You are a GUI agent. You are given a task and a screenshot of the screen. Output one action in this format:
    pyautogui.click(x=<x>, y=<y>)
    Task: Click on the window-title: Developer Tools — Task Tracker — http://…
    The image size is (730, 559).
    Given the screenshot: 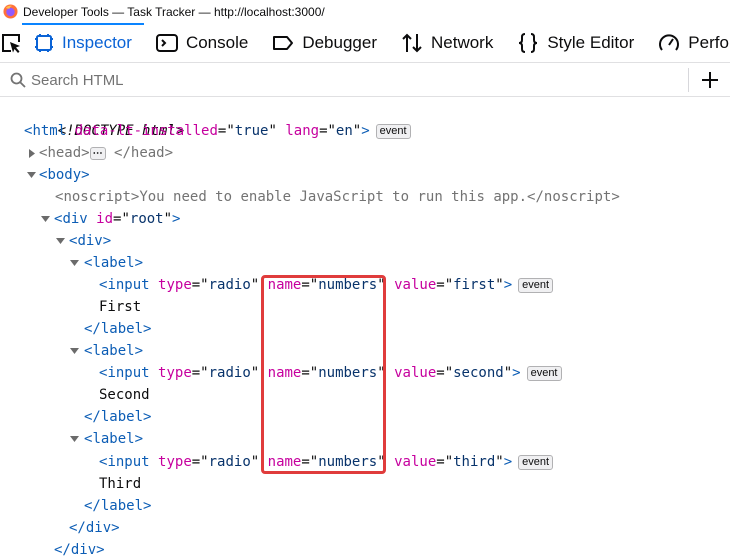 What is the action you would take?
    pyautogui.click(x=174, y=11)
    